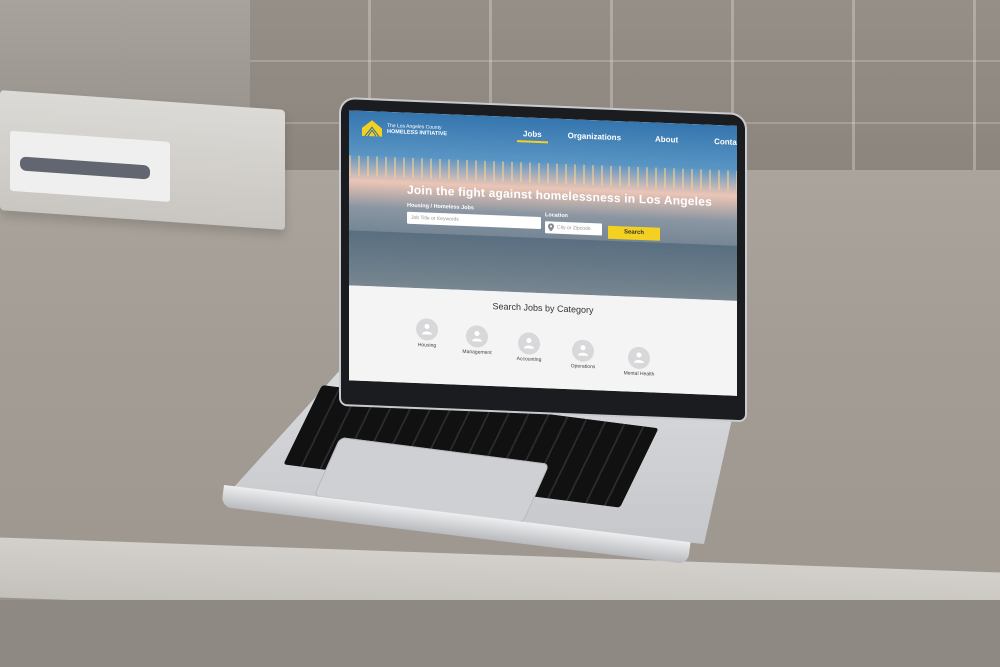  What do you see at coordinates (556, 216) in the screenshot?
I see `location-field-label: Location` at bounding box center [556, 216].